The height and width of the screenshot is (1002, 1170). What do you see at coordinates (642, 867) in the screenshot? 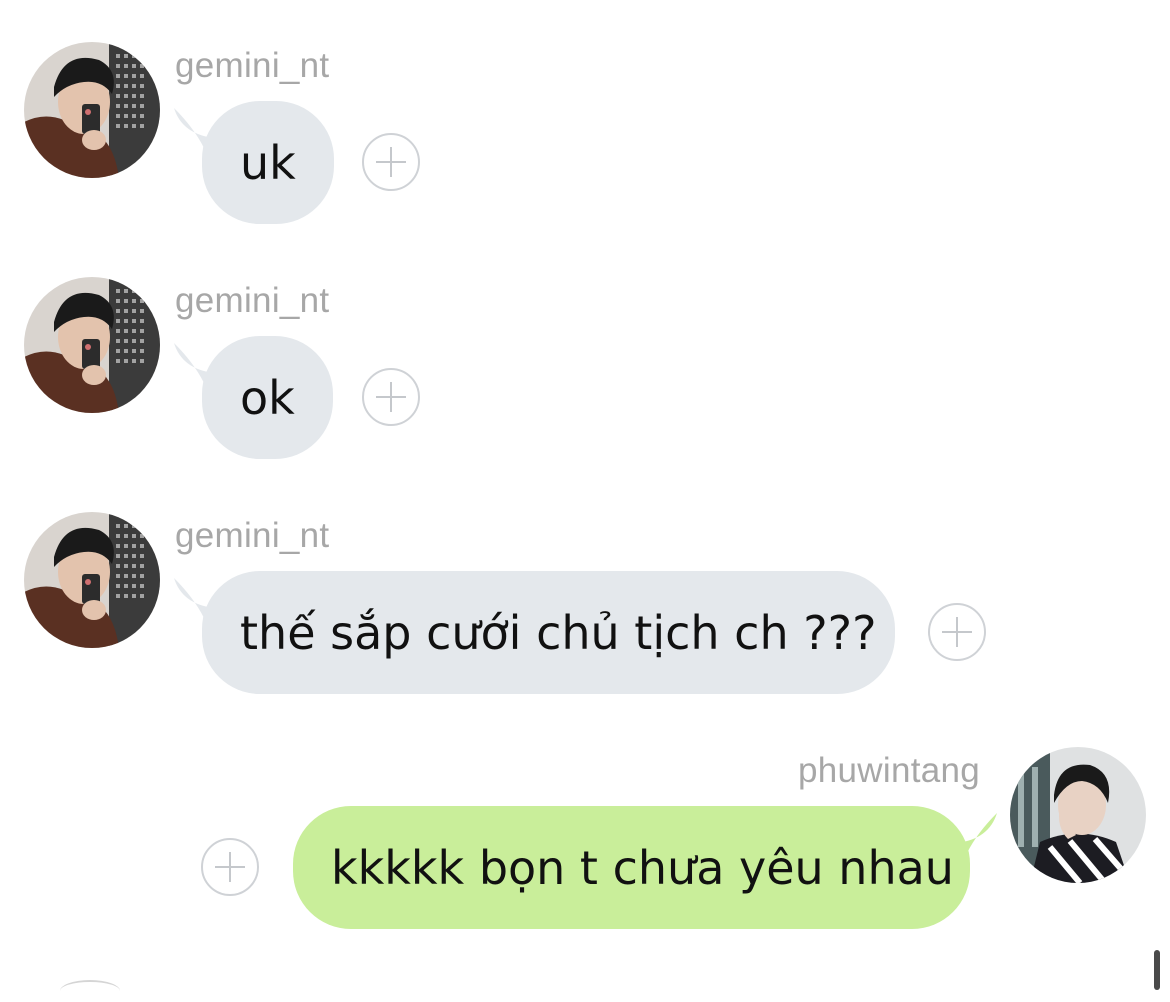
I see `message-text: kkkkk bọn t chưa yêu nhau` at bounding box center [642, 867].